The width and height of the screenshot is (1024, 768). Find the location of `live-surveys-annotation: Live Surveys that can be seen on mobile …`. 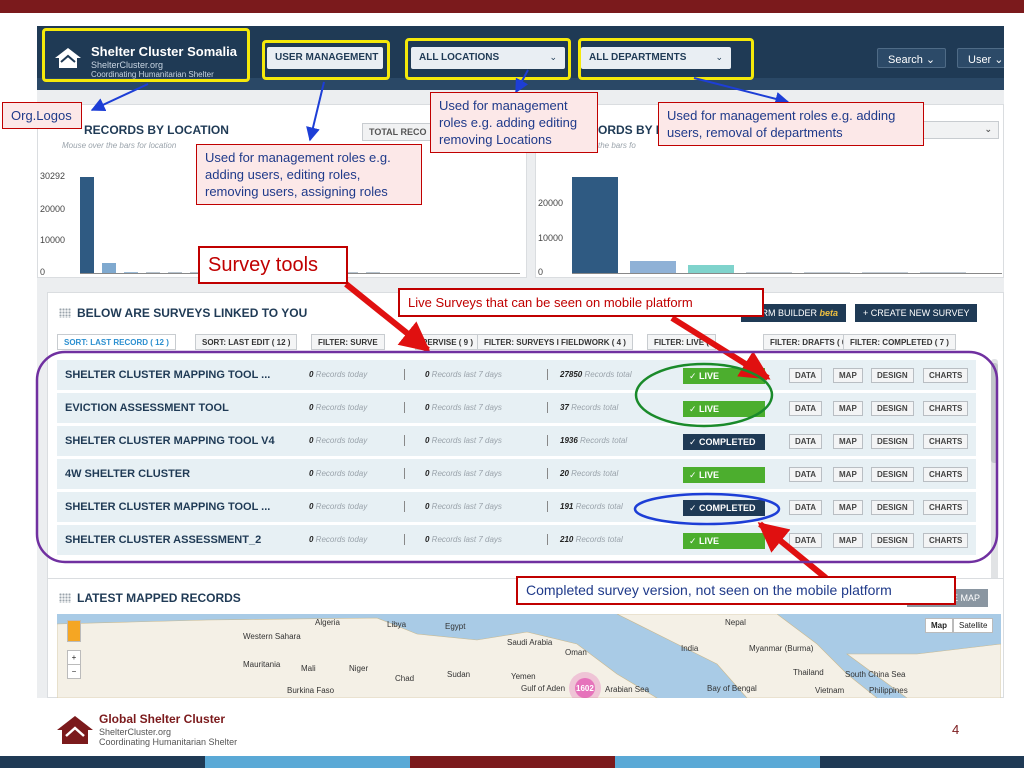

live-surveys-annotation: Live Surveys that can be seen on mobile … is located at coordinates (581, 302).